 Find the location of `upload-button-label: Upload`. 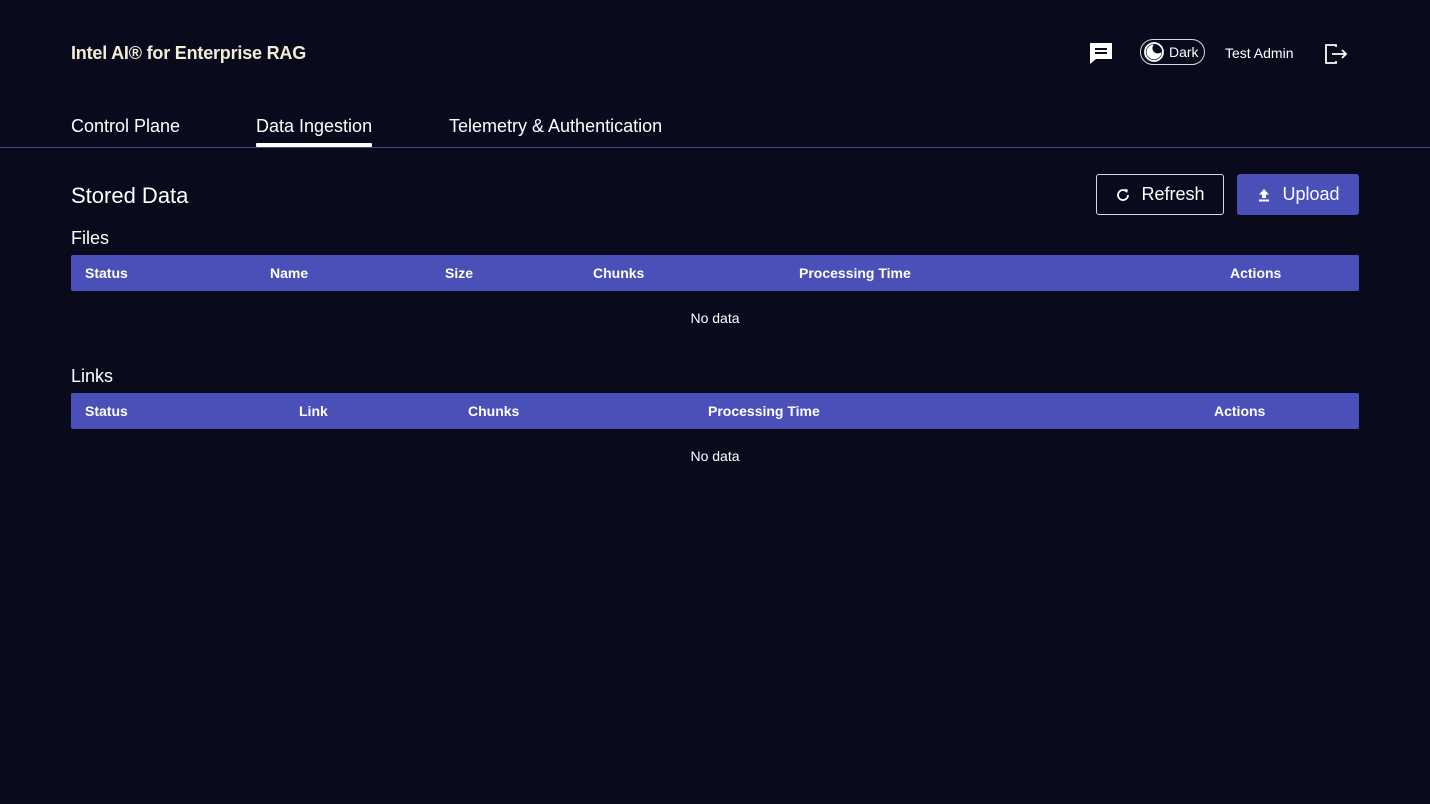

upload-button-label: Upload is located at coordinates (1311, 194).